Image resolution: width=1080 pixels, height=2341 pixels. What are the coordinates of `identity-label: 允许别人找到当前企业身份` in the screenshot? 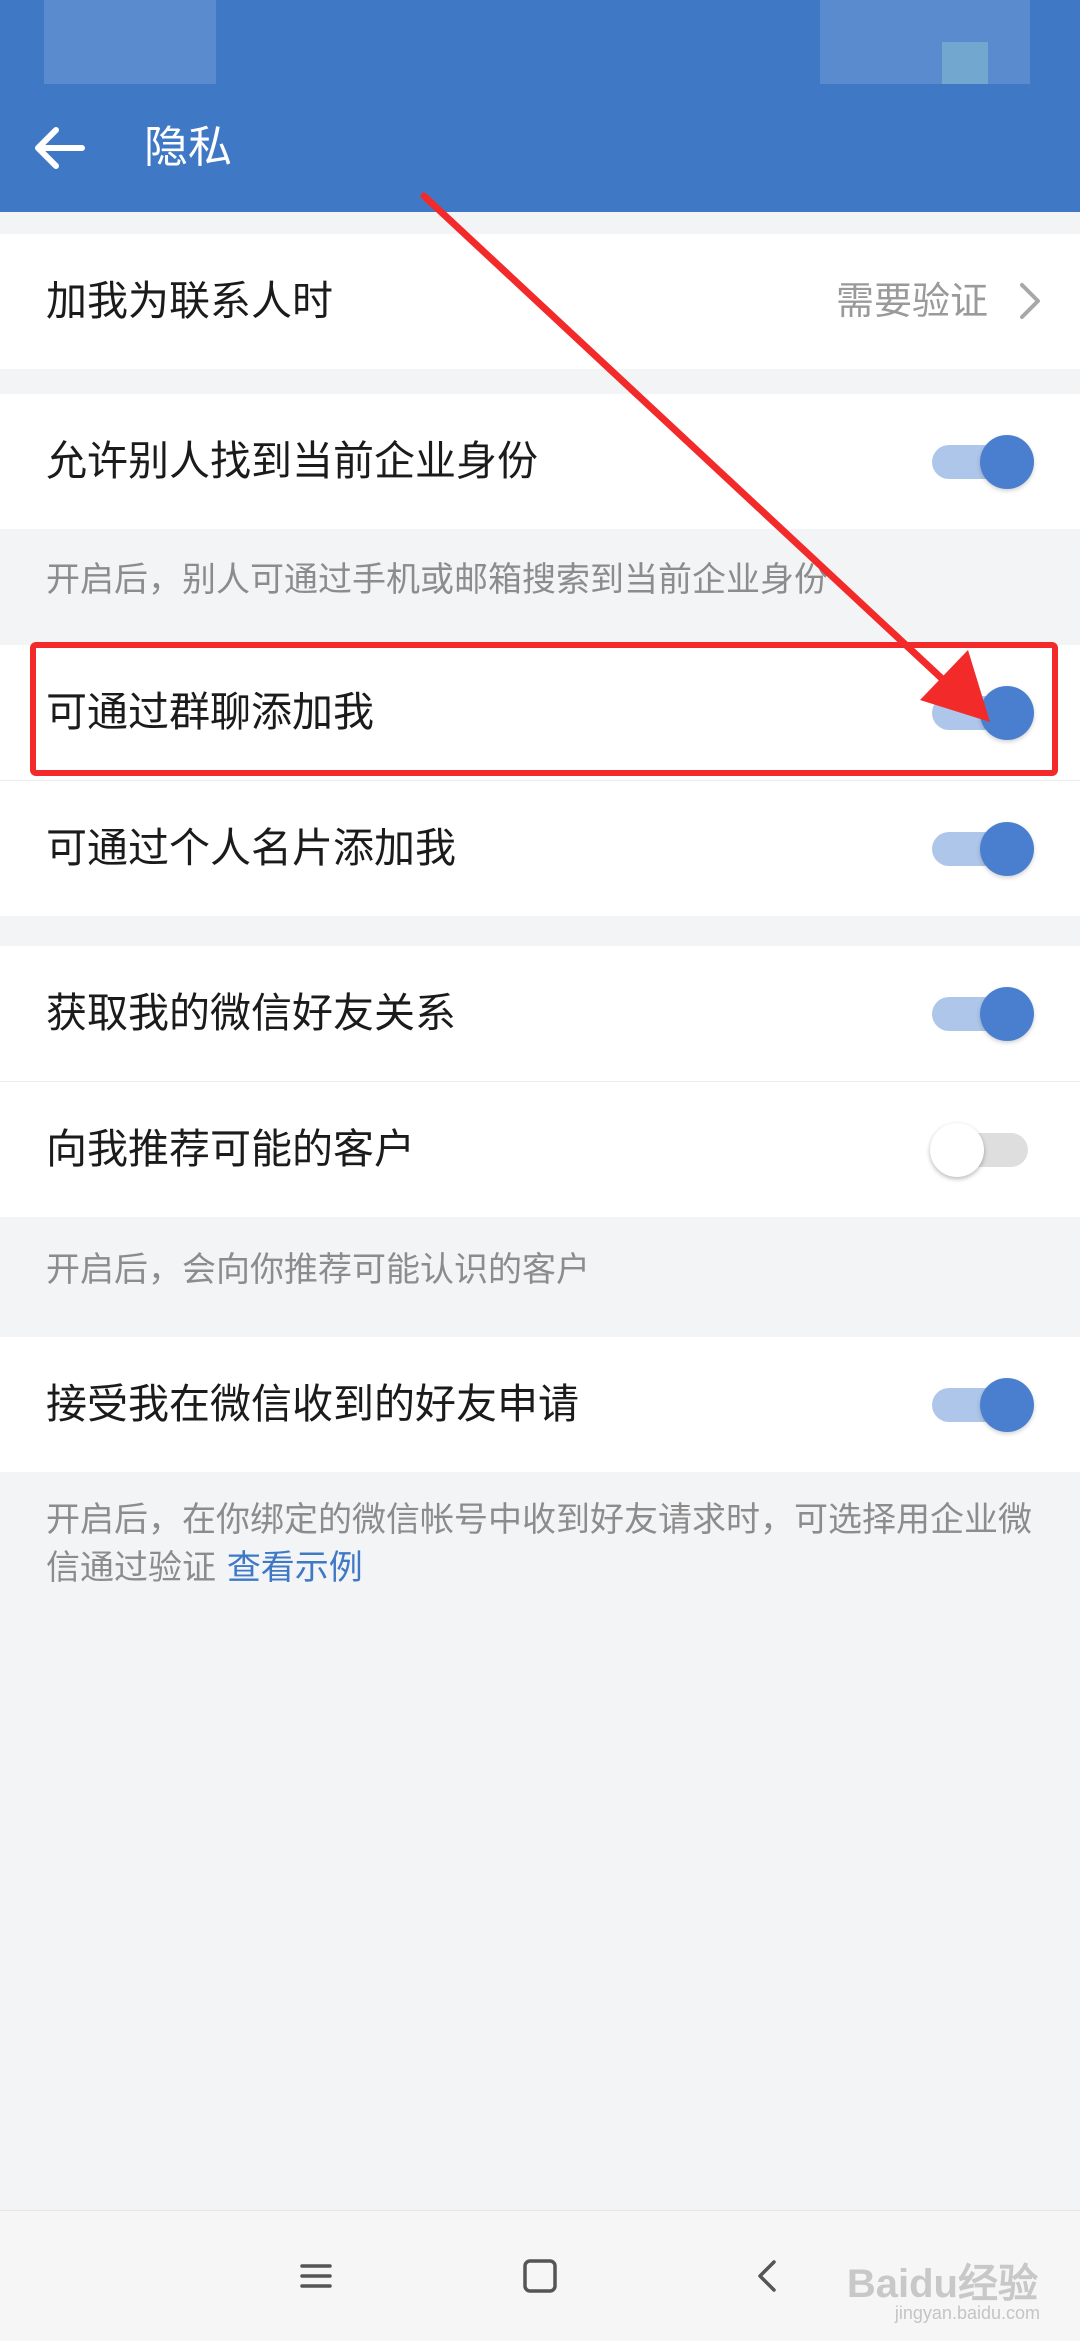 It's located at (292, 461).